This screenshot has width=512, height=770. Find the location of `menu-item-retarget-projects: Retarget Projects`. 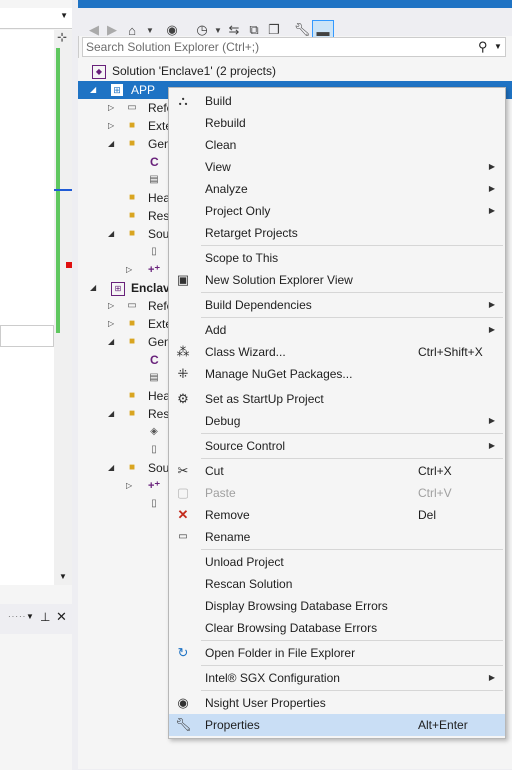

menu-item-retarget-projects: Retarget Projects is located at coordinates (337, 233).